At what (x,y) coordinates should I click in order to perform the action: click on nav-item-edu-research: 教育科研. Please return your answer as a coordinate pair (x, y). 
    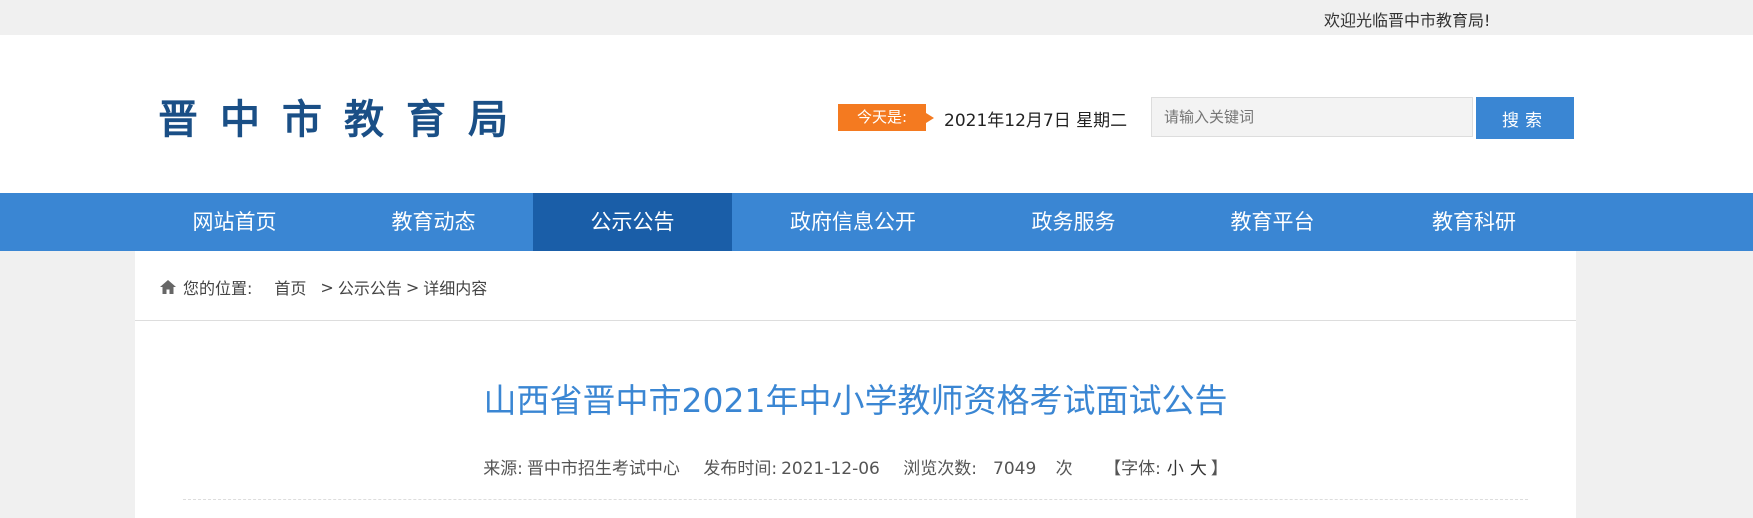
    Looking at the image, I should click on (1474, 222).